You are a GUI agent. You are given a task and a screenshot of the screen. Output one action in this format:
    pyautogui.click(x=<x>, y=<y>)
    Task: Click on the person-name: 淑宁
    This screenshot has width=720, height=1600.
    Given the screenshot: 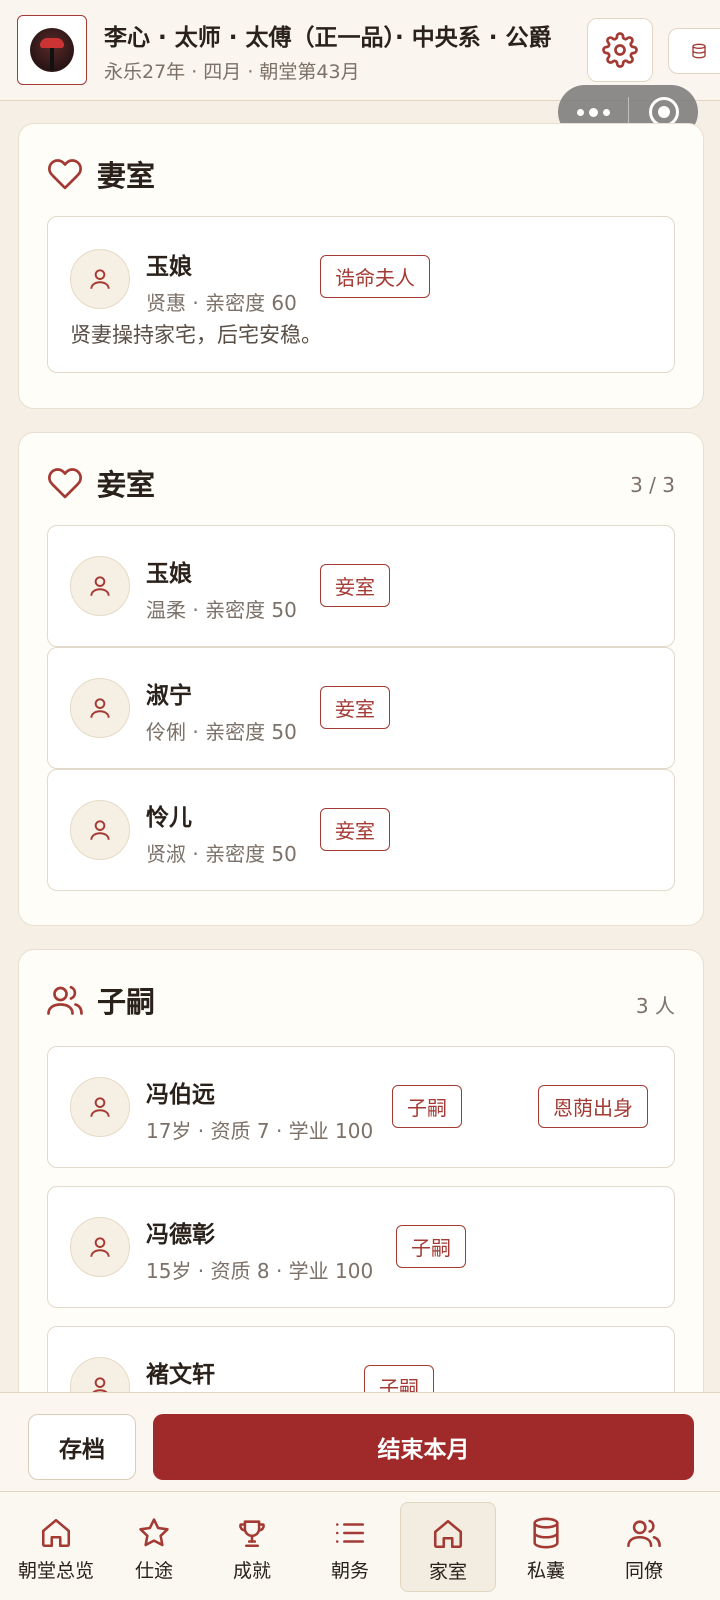 What is the action you would take?
    pyautogui.click(x=169, y=696)
    